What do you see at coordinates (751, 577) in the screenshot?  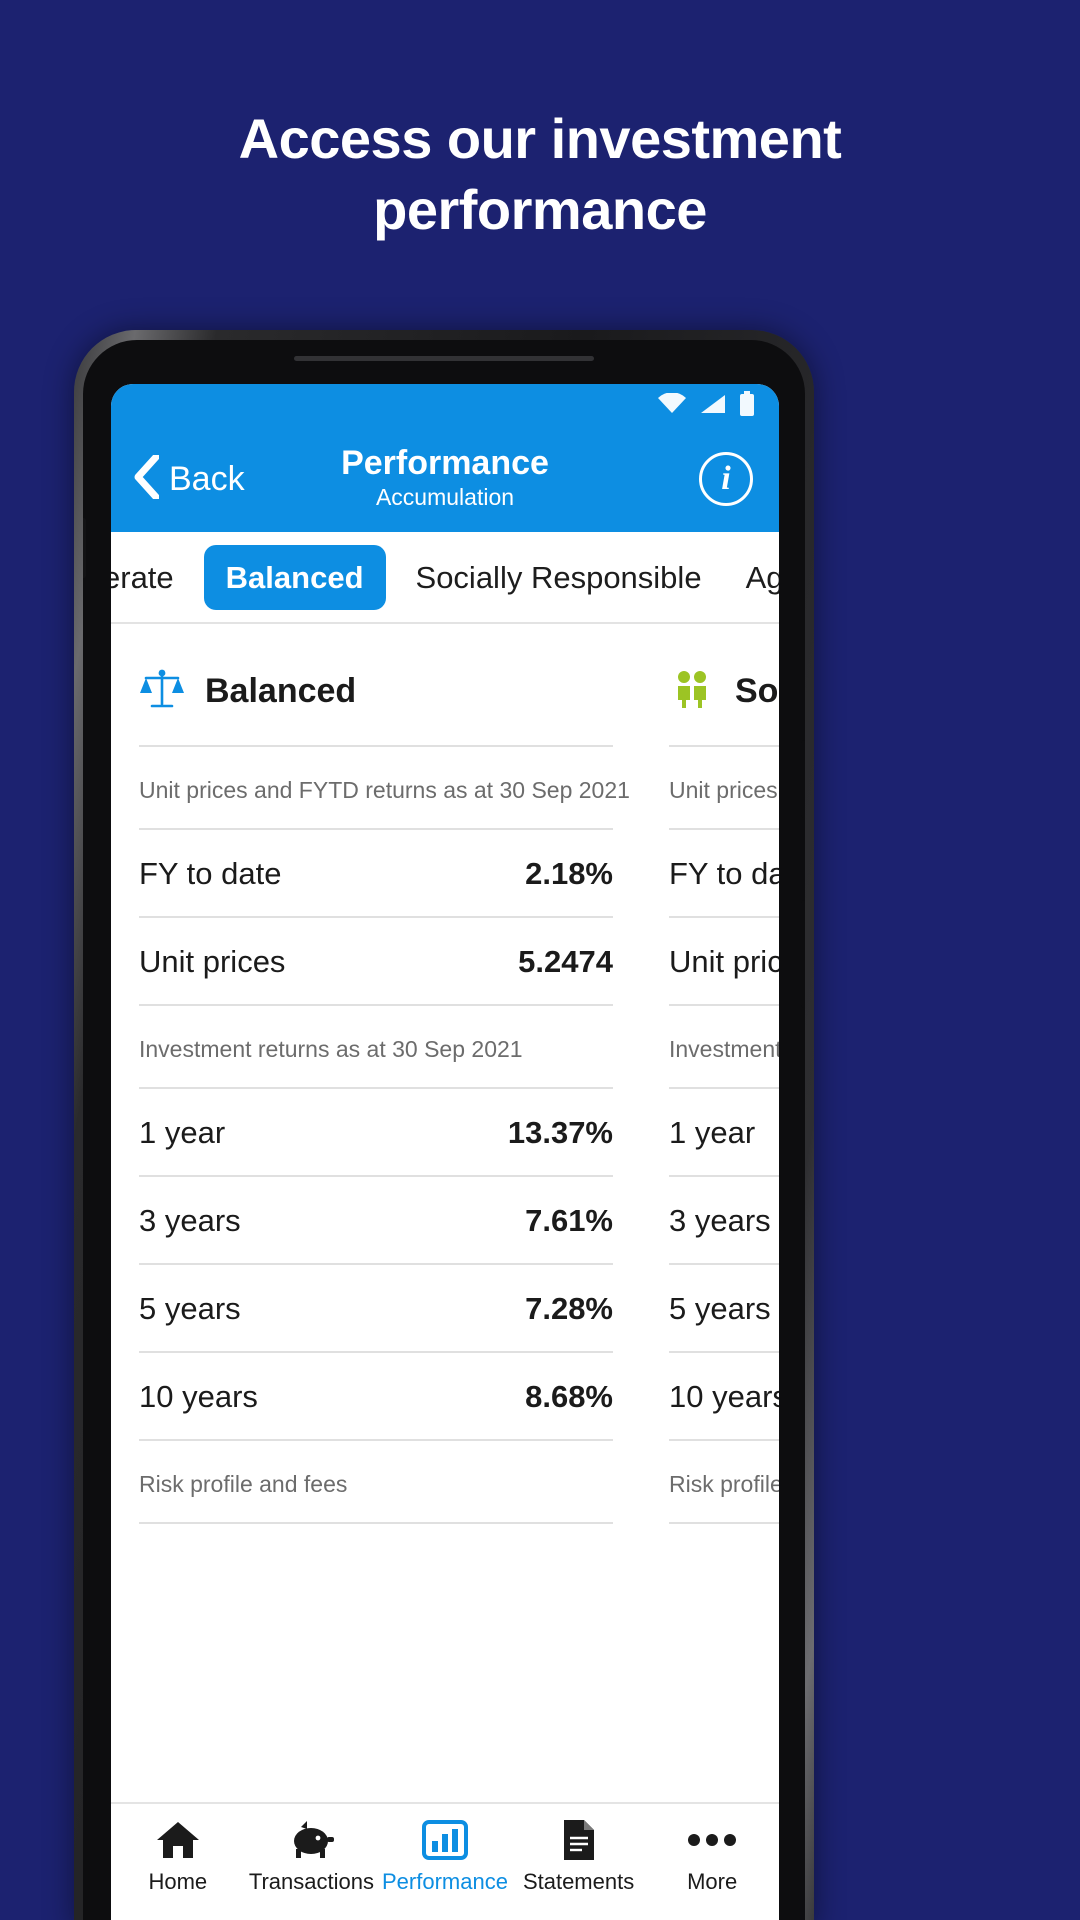 I see `tab-aggressive: Aggressive` at bounding box center [751, 577].